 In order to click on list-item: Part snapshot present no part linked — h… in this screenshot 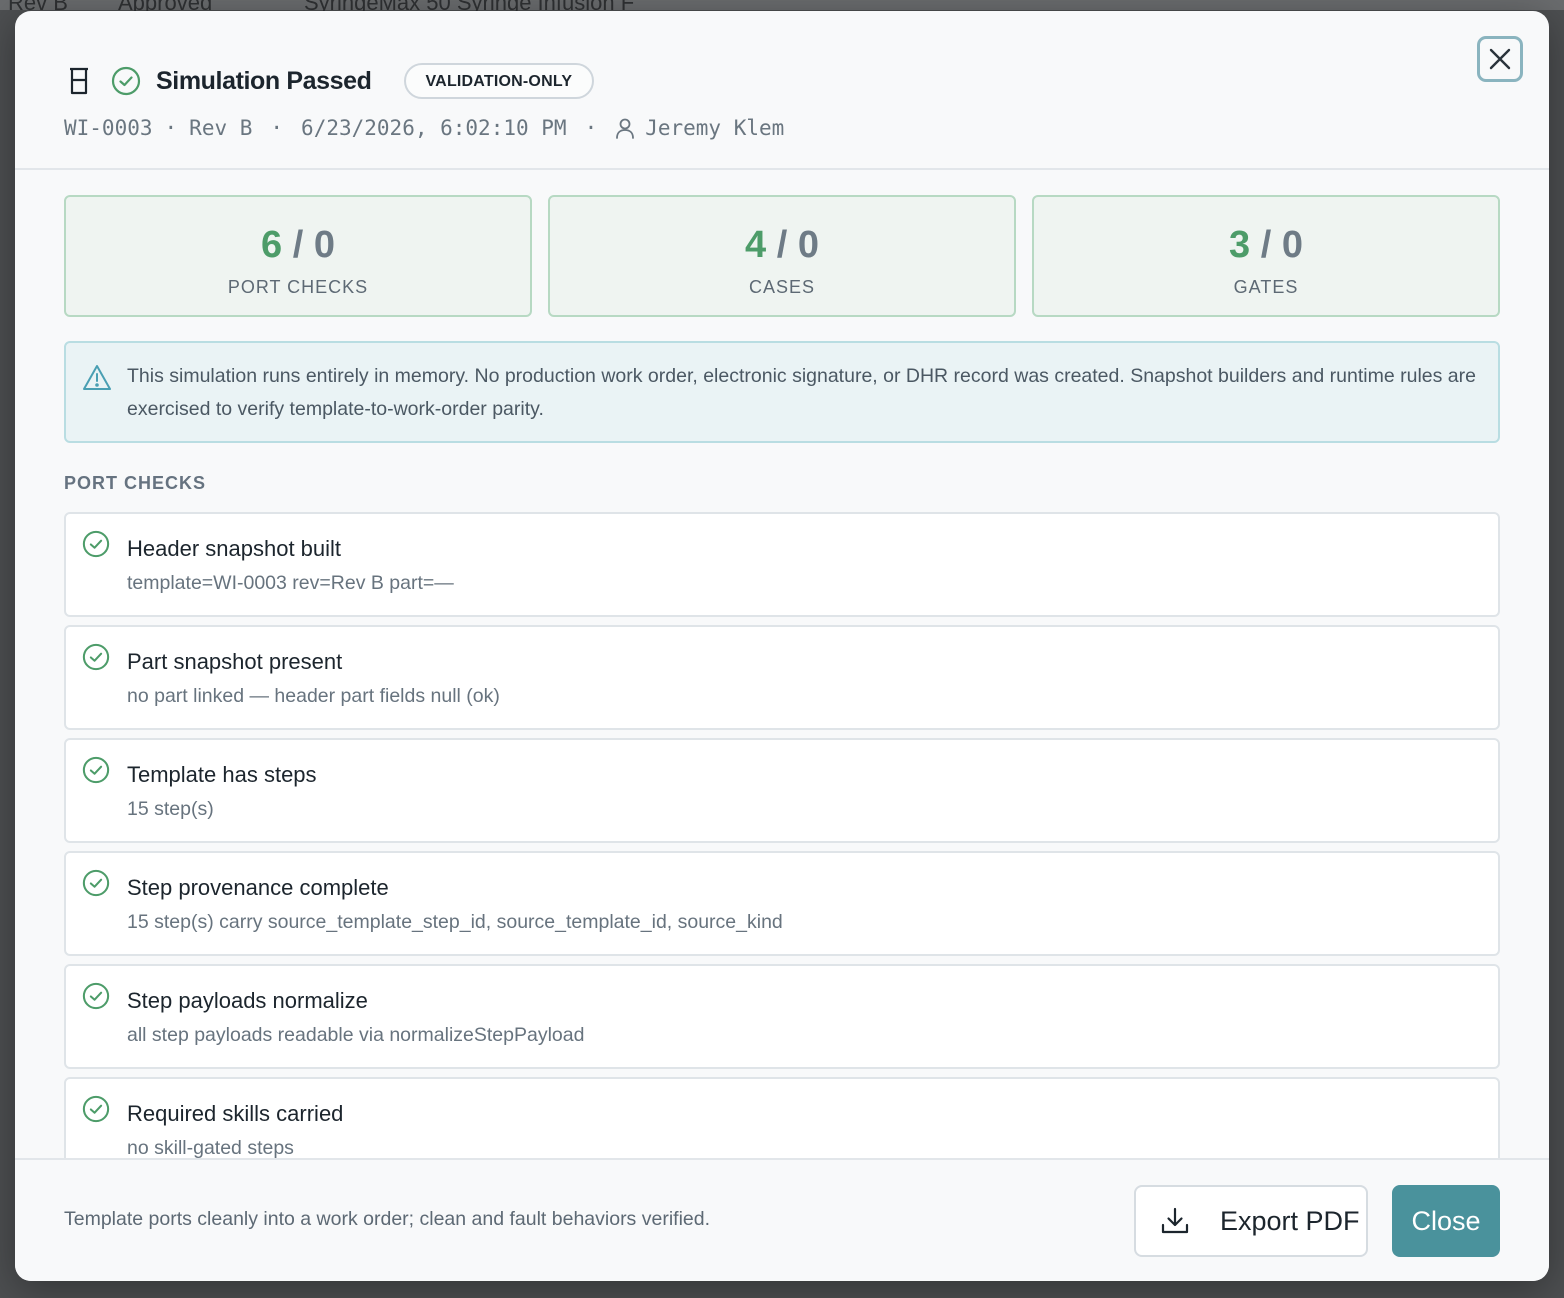, I will do `click(782, 677)`.